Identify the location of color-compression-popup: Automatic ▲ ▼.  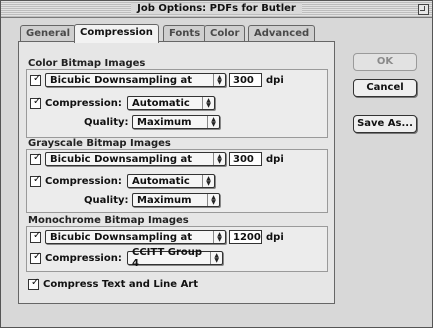
(171, 103).